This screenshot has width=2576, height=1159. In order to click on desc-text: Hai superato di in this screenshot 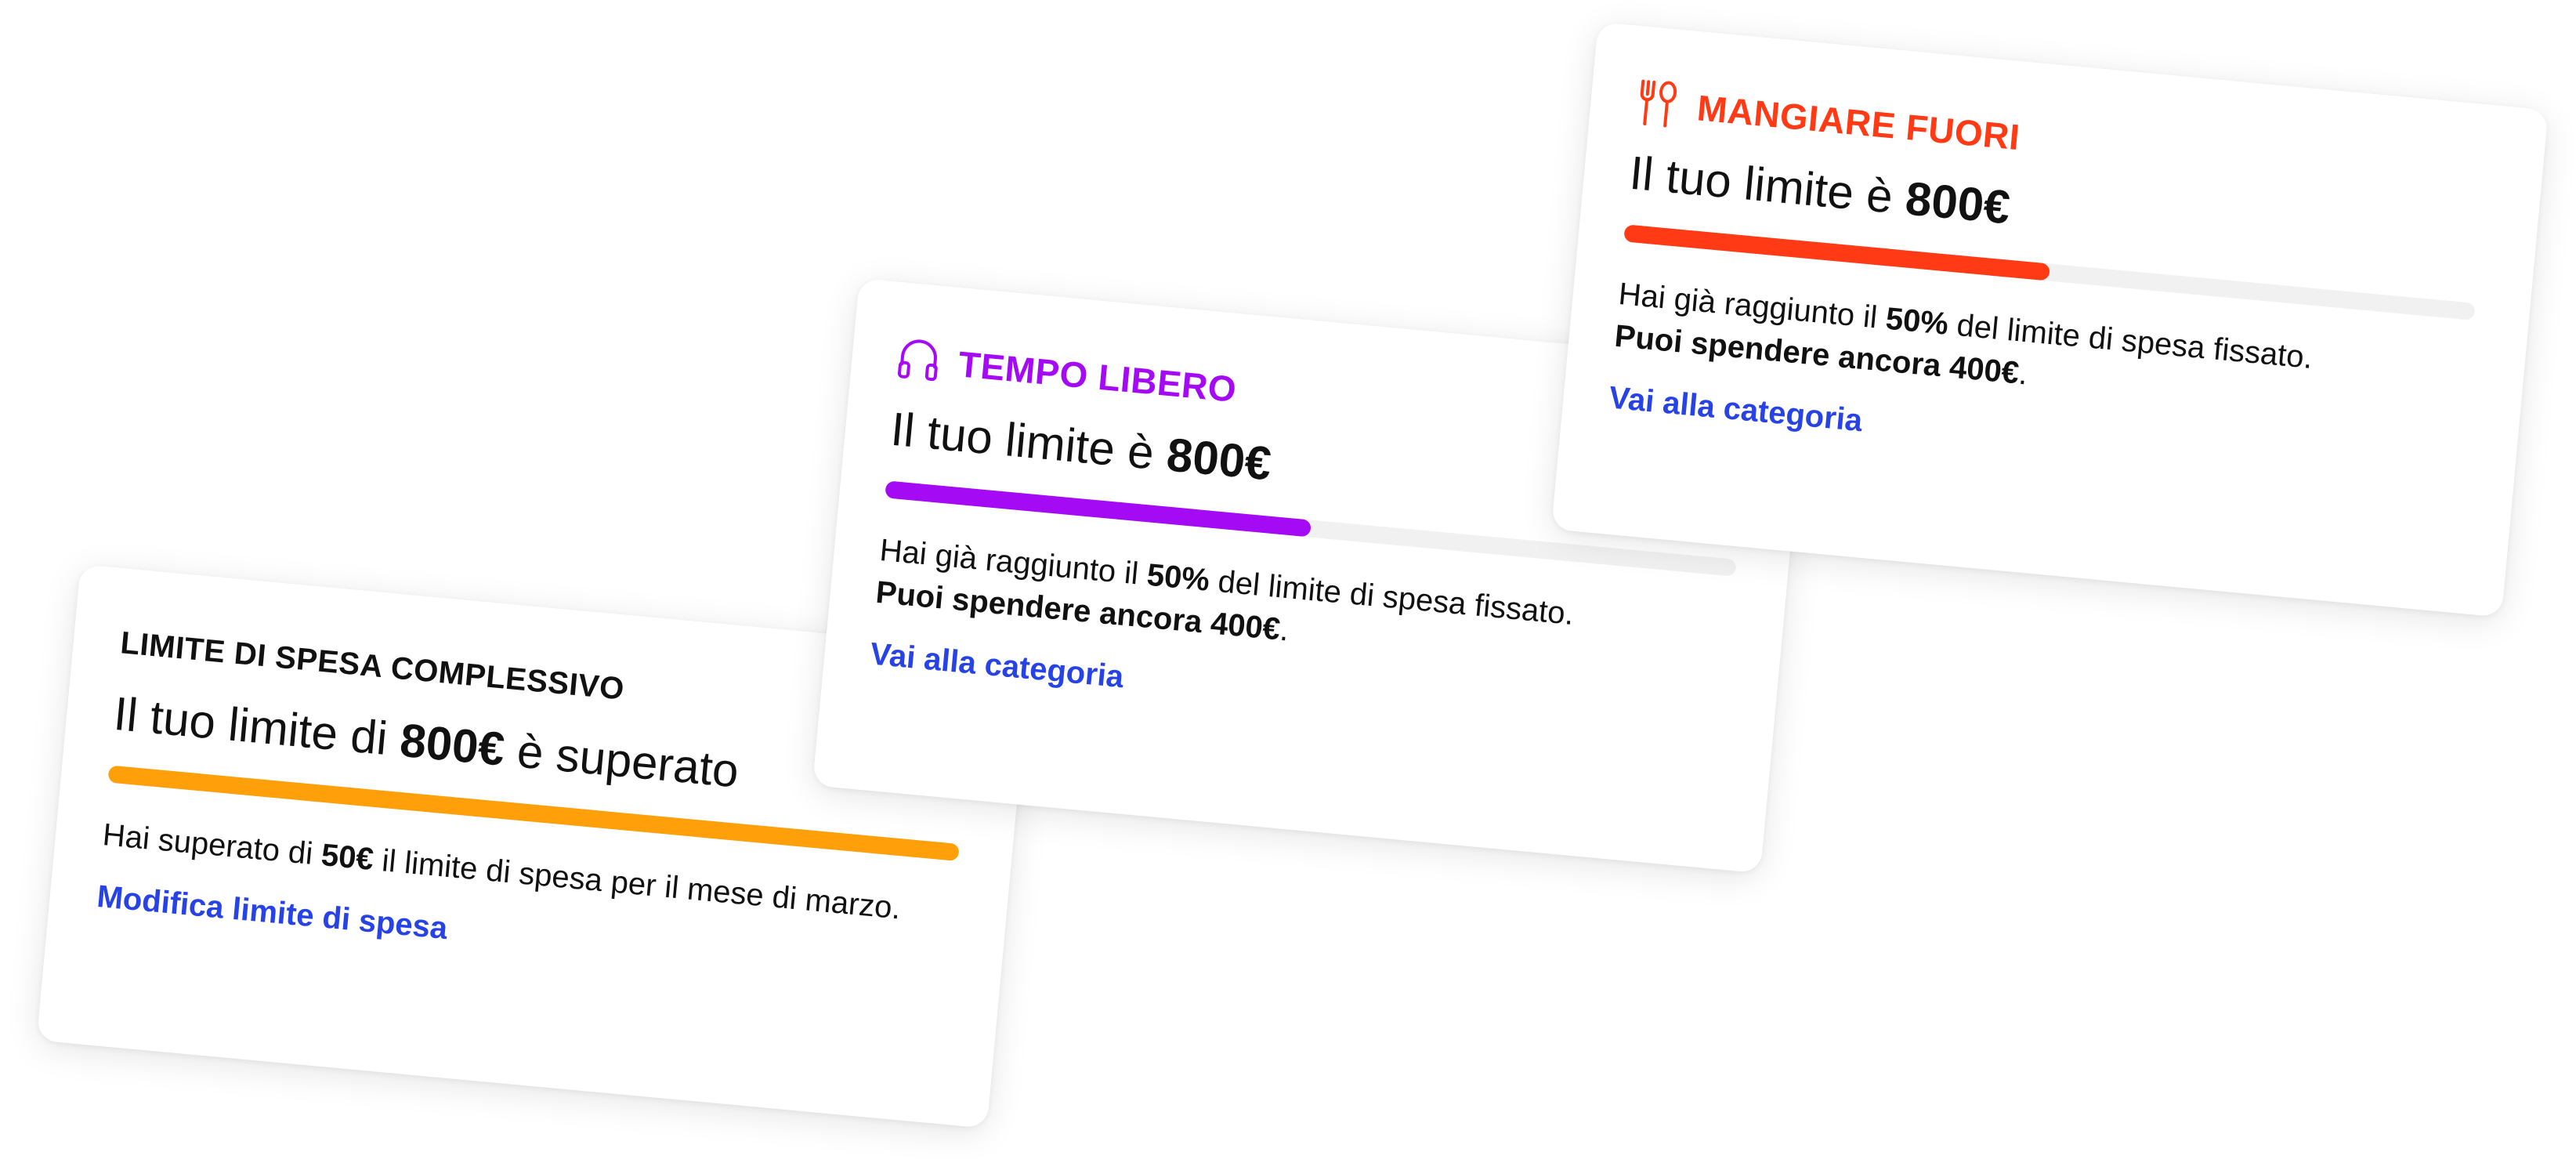, I will do `click(212, 844)`.